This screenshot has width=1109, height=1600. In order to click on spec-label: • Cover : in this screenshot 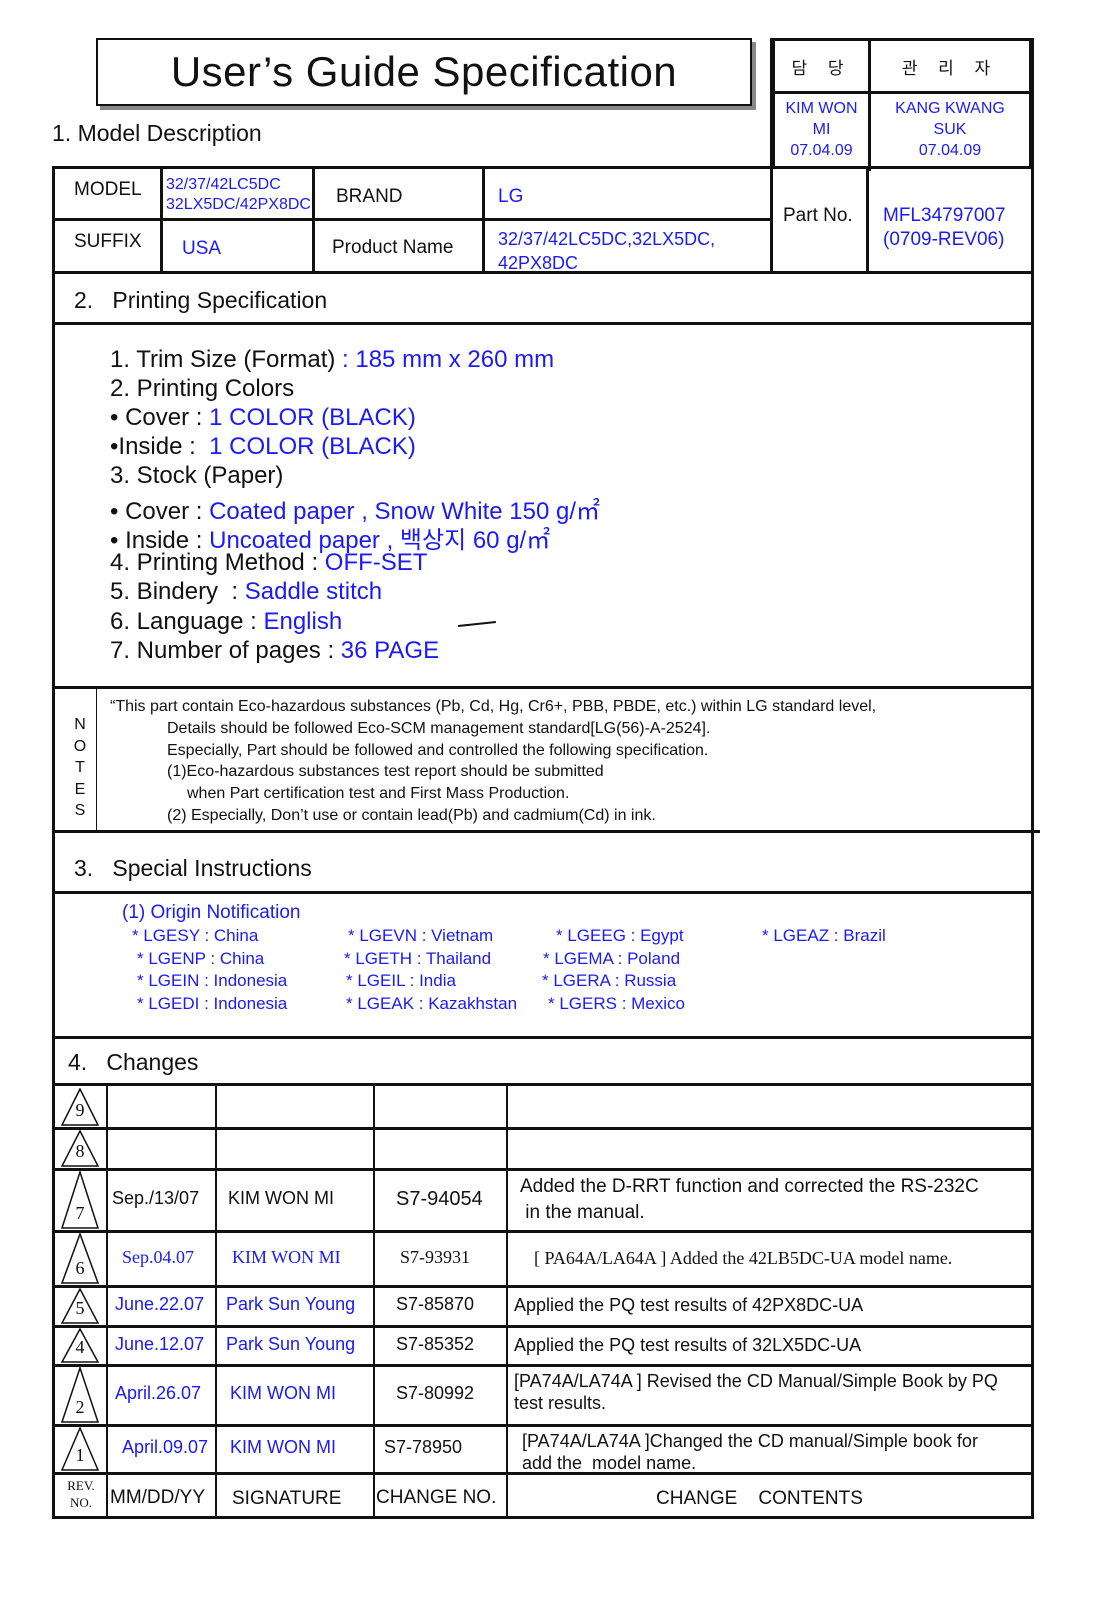, I will do `click(160, 417)`.